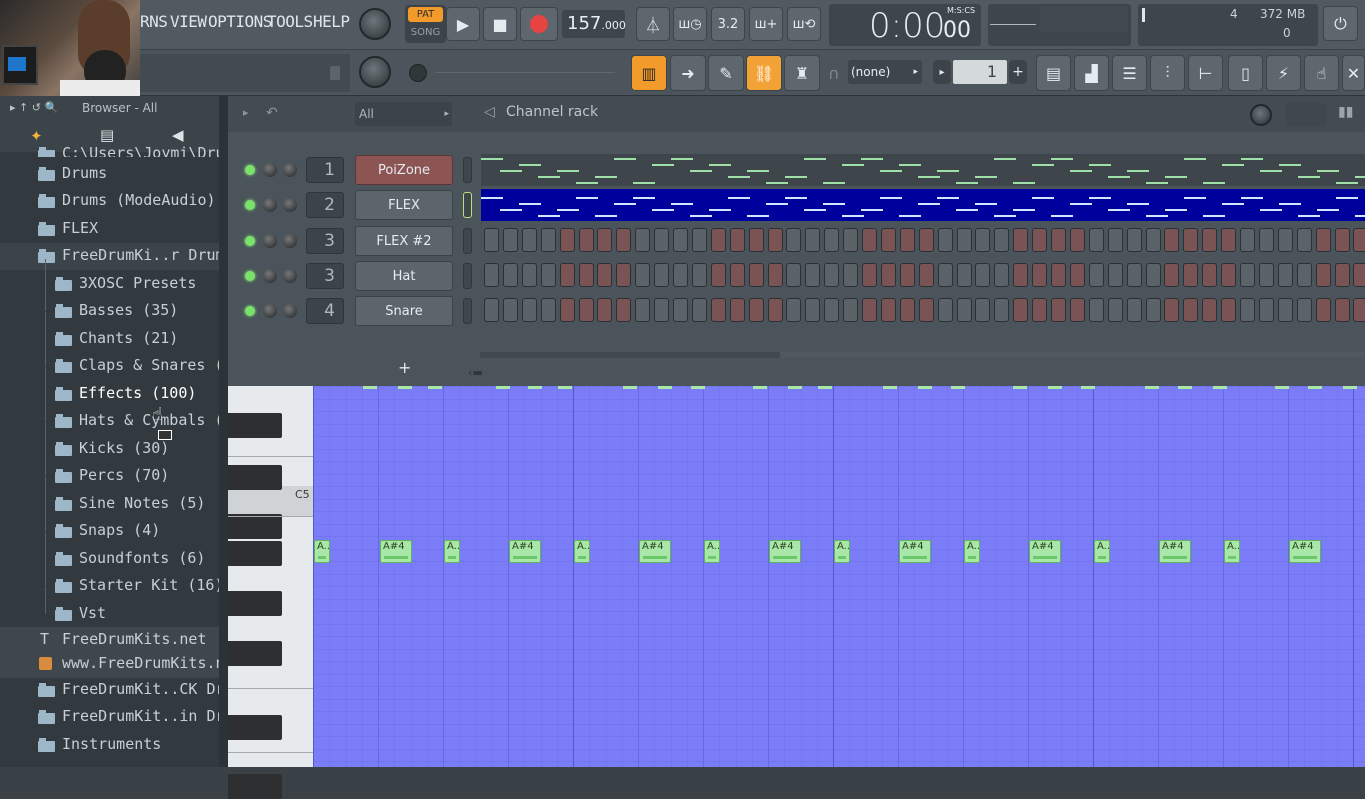  What do you see at coordinates (404, 241) in the screenshot?
I see `channel-name-button: FLEX #2` at bounding box center [404, 241].